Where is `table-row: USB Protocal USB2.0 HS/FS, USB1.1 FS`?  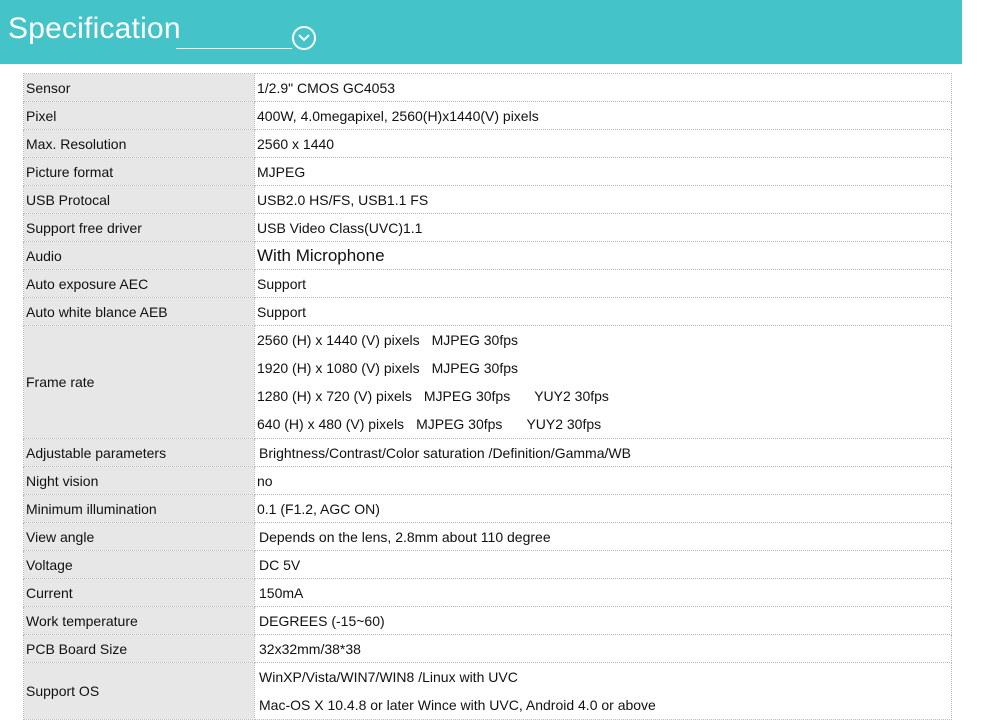 table-row: USB Protocal USB2.0 HS/FS, USB1.1 FS is located at coordinates (487, 199).